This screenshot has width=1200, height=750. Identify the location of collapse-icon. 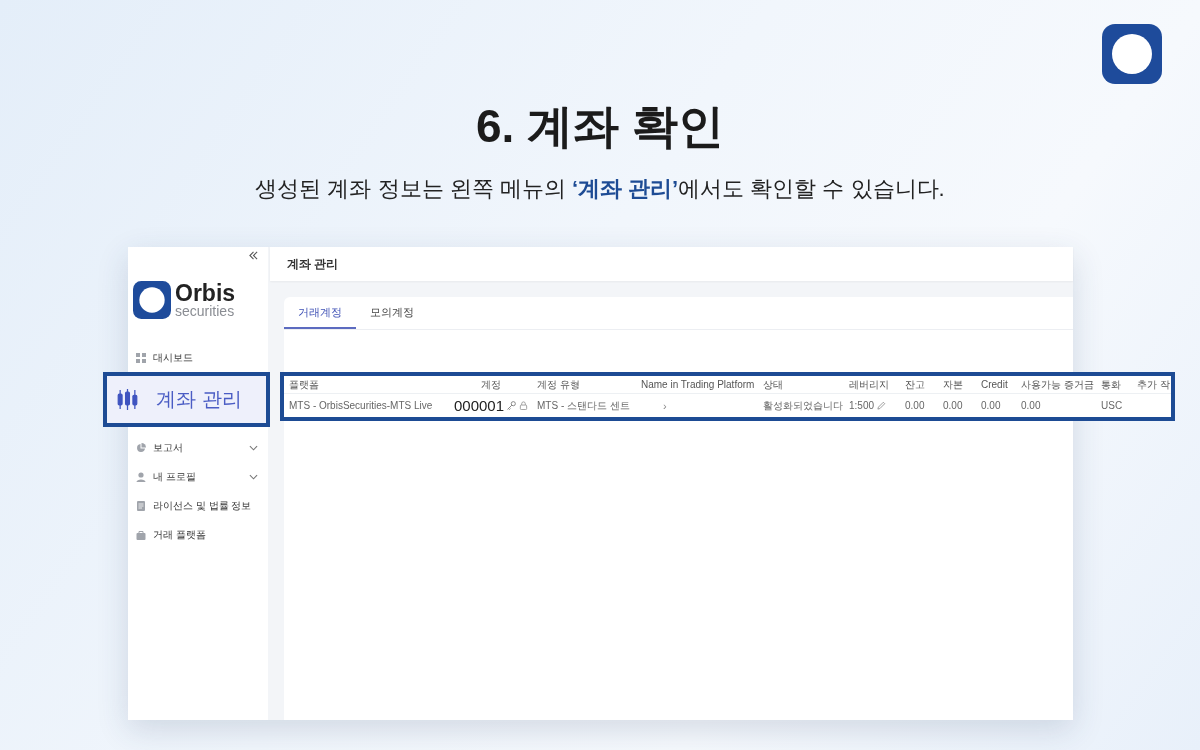
(253, 255).